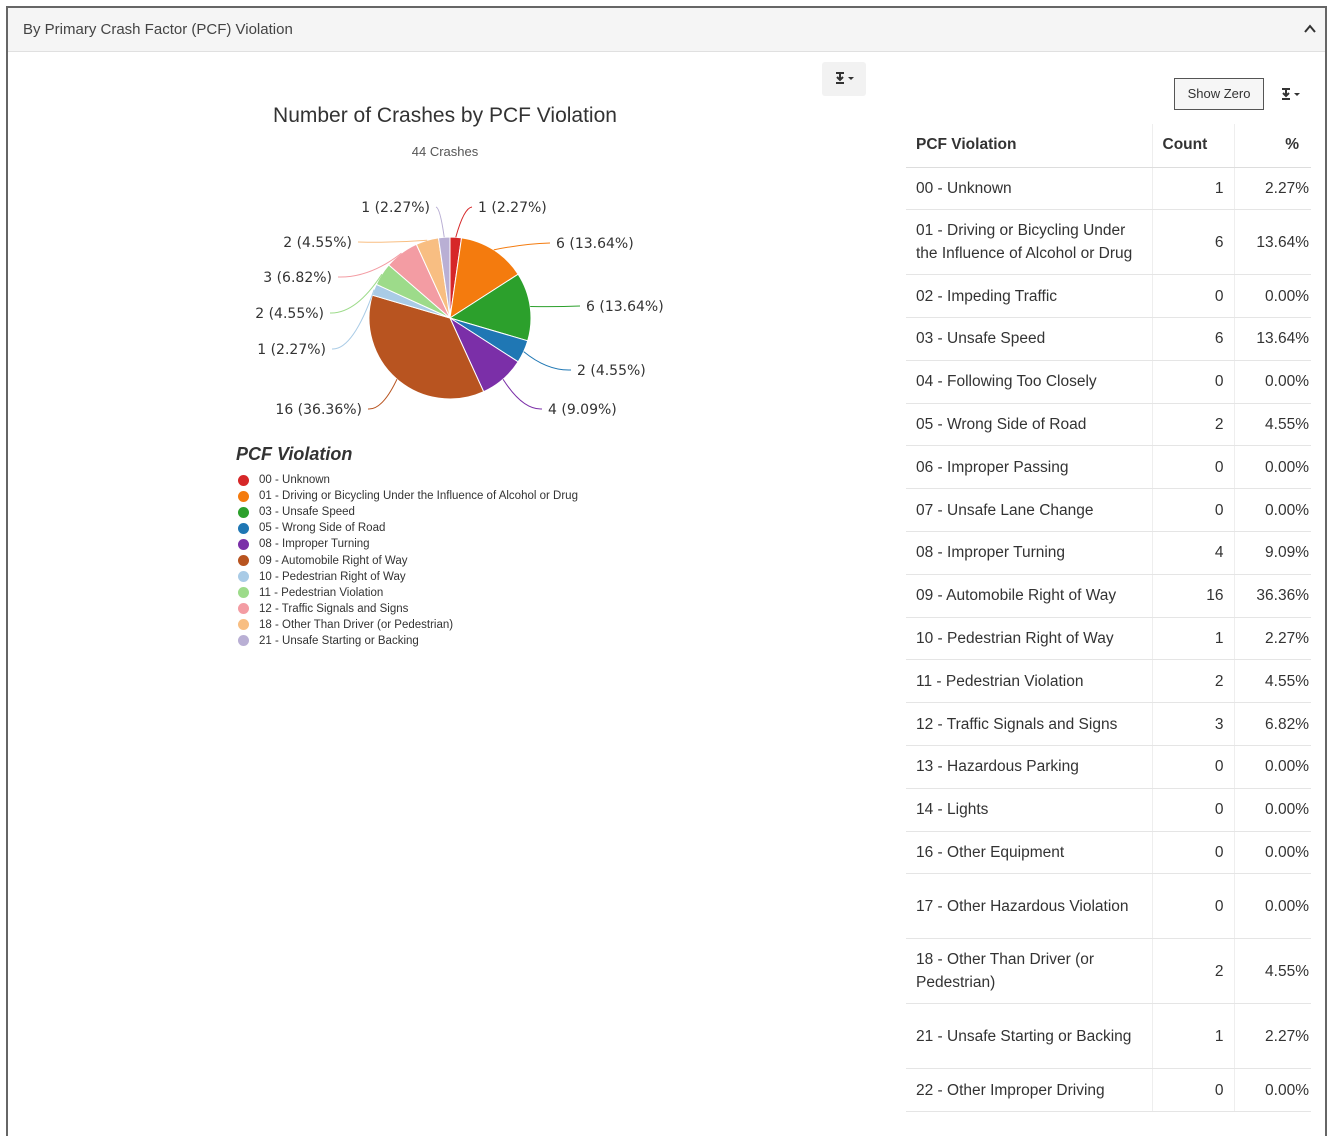 This screenshot has height=1138, width=1329. What do you see at coordinates (408, 544) in the screenshot?
I see `legend-item: 08 - Improper Turning` at bounding box center [408, 544].